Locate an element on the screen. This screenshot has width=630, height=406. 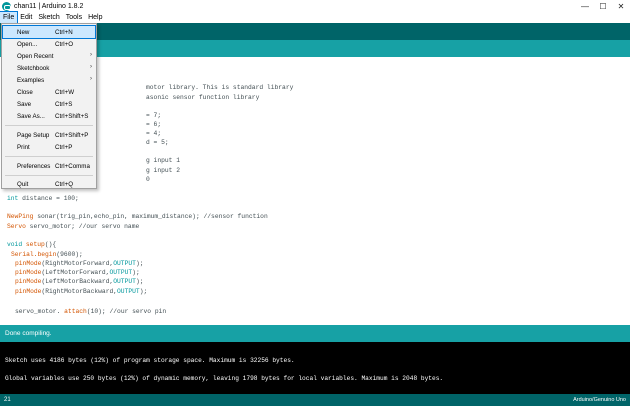
code-token: (RightMotorBackward, is located at coordinates (79, 291).